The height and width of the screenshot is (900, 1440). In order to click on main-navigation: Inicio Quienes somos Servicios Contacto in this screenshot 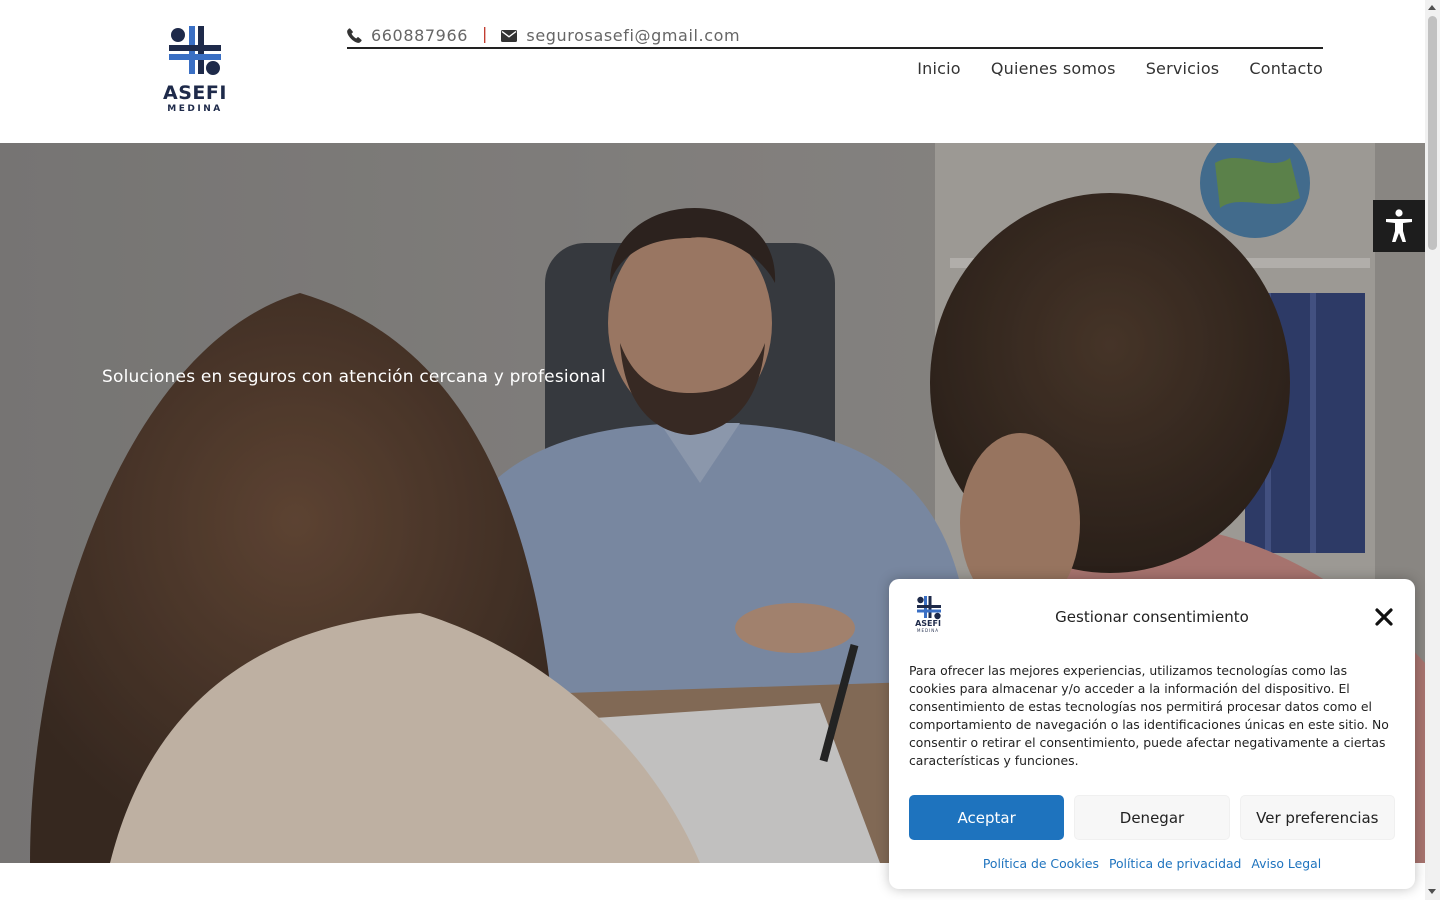, I will do `click(1120, 68)`.